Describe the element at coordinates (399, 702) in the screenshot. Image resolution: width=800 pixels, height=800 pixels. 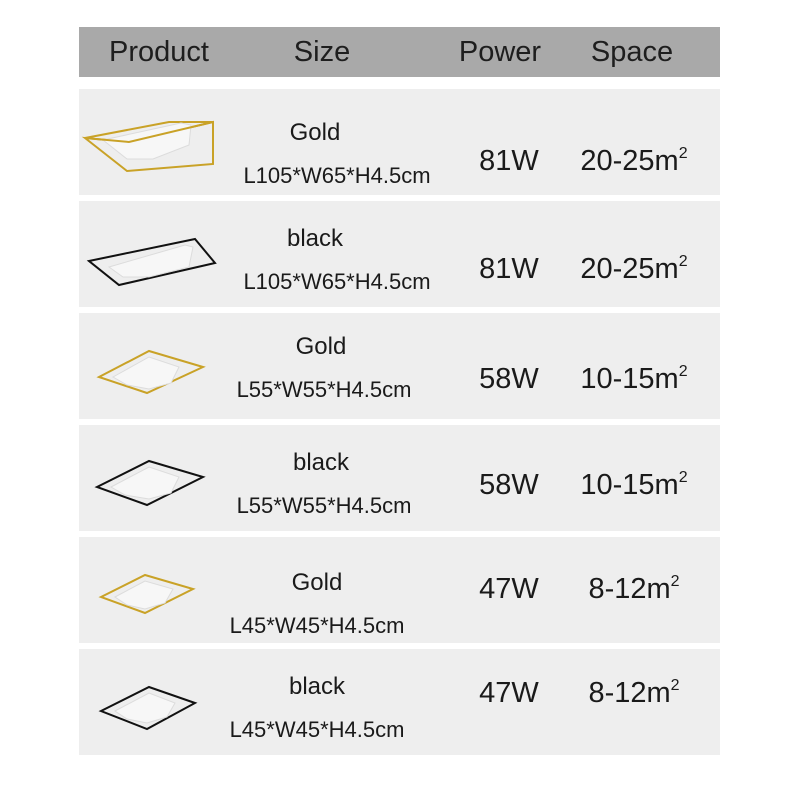
I see `table-row: black L45*W45*H4.5cm 47W 8-12m2` at that location.